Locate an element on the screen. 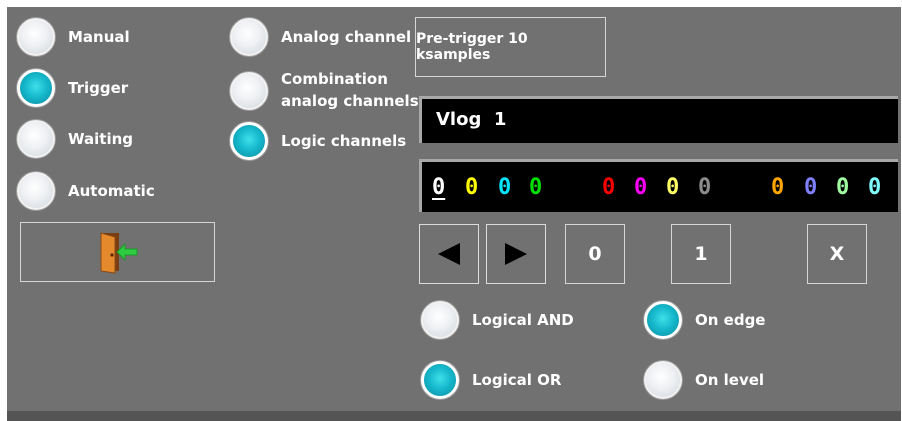 This screenshot has width=902, height=421. radio-manual-label: Manual is located at coordinates (99, 37).